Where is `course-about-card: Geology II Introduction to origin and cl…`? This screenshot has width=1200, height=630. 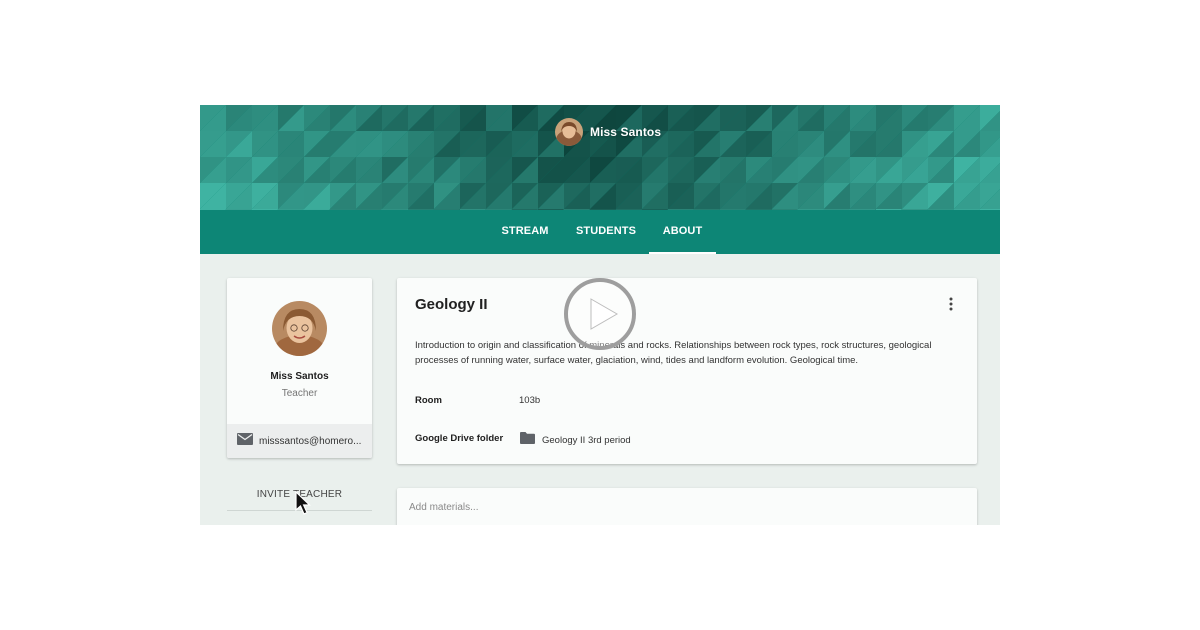 course-about-card: Geology II Introduction to origin and cl… is located at coordinates (687, 371).